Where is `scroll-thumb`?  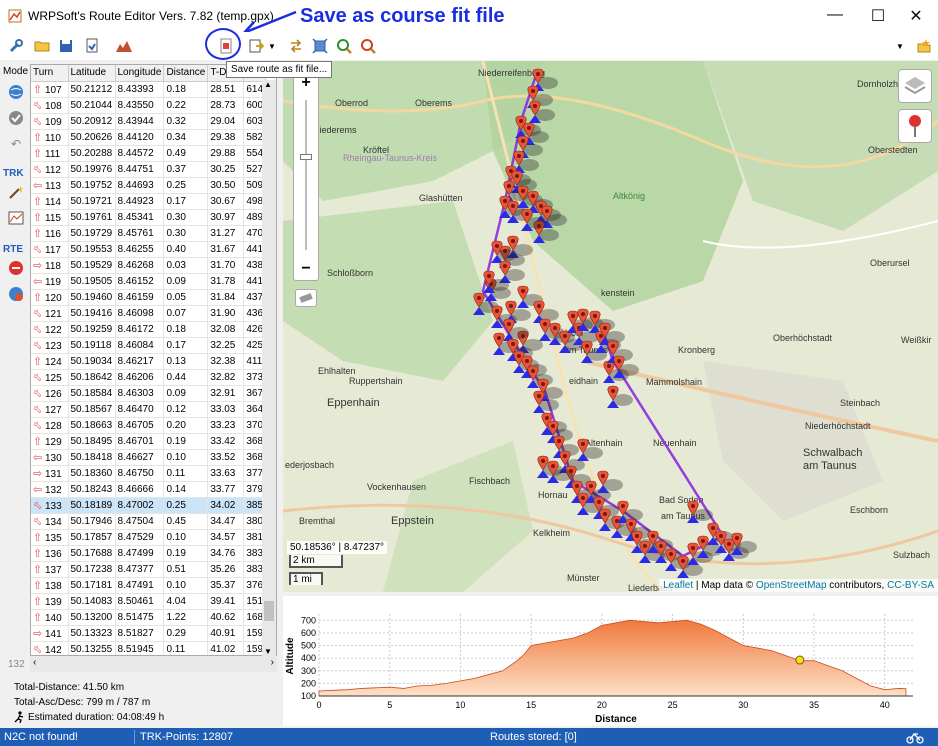
scroll-thumb is located at coordinates (269, 611).